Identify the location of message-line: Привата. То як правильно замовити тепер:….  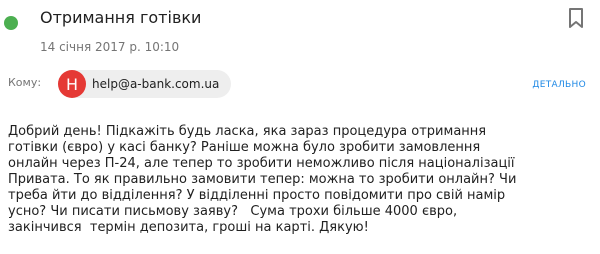
(262, 179).